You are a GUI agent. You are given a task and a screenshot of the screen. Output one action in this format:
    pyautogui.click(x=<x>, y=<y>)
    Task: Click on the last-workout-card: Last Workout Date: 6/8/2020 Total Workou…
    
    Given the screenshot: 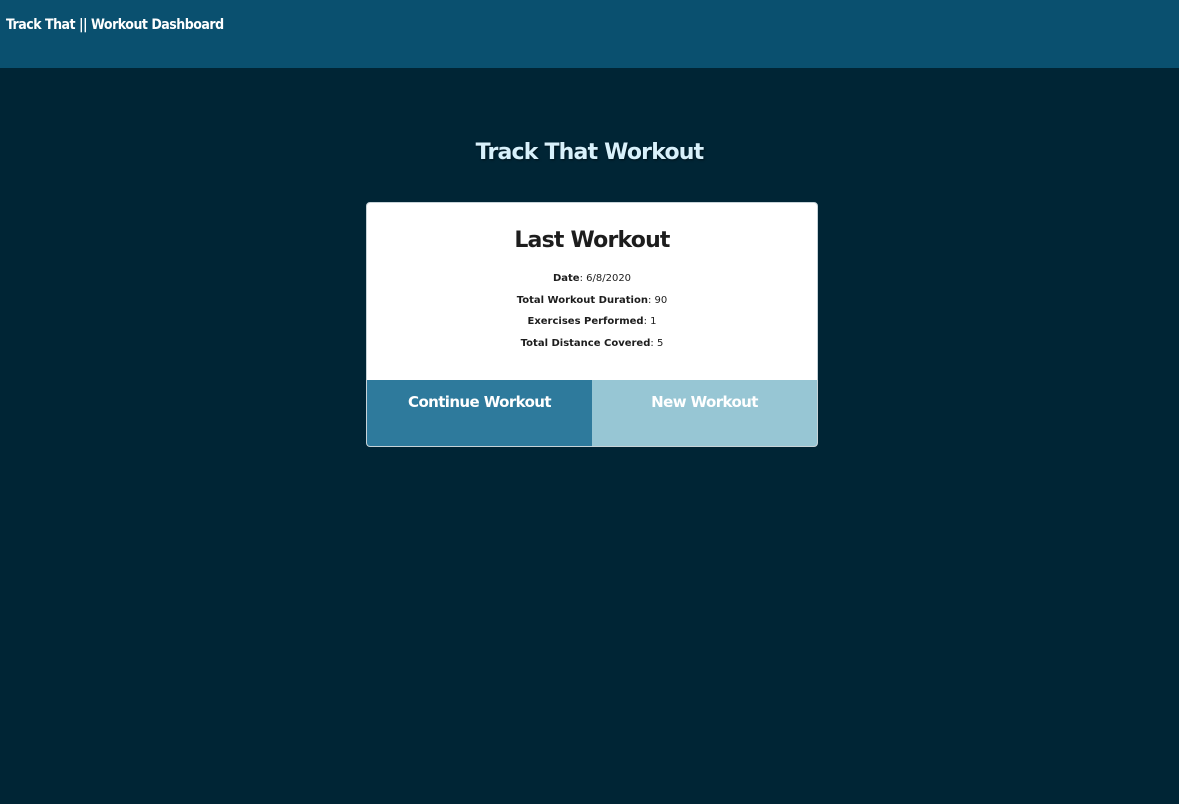 What is the action you would take?
    pyautogui.click(x=592, y=324)
    